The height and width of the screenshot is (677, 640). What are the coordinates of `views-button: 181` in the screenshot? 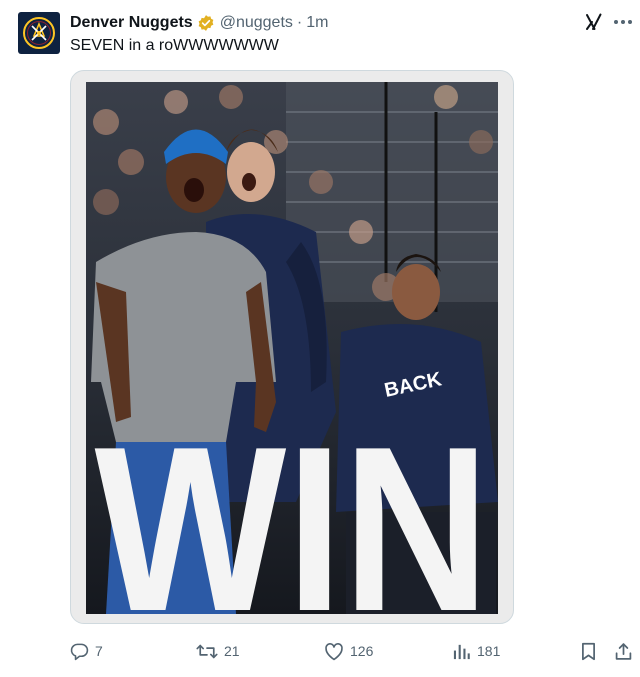 It's located at (476, 651).